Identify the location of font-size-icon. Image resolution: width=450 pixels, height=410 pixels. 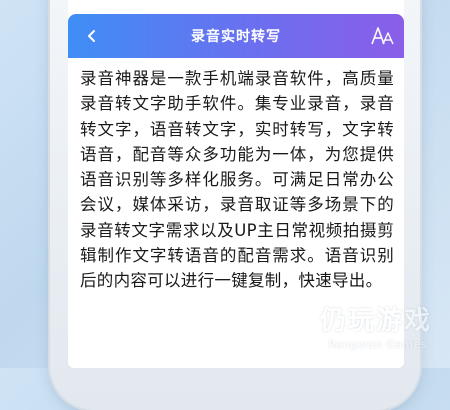
(382, 36).